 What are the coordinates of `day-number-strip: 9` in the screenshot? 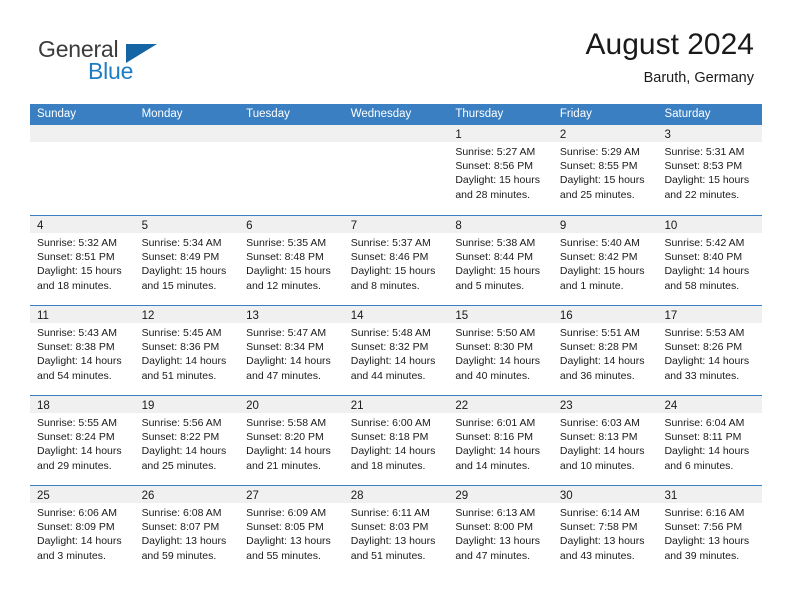 It's located at (605, 224).